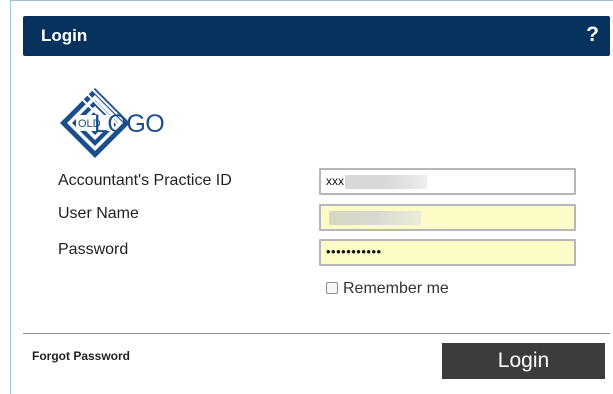 Image resolution: width=613 pixels, height=394 pixels. Describe the element at coordinates (332, 288) in the screenshot. I see `remember-me-checkbox` at that location.